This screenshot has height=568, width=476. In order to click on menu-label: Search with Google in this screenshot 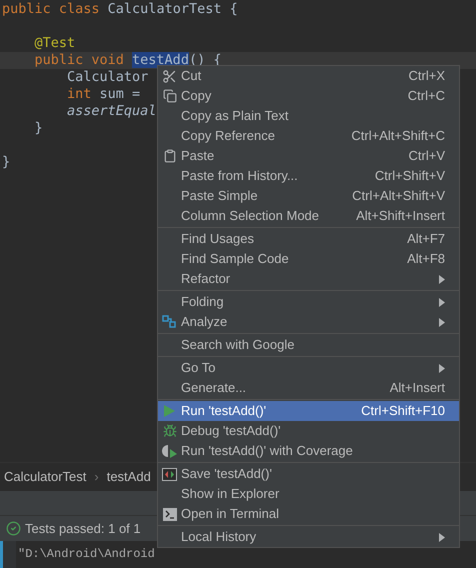, I will do `click(238, 345)`.